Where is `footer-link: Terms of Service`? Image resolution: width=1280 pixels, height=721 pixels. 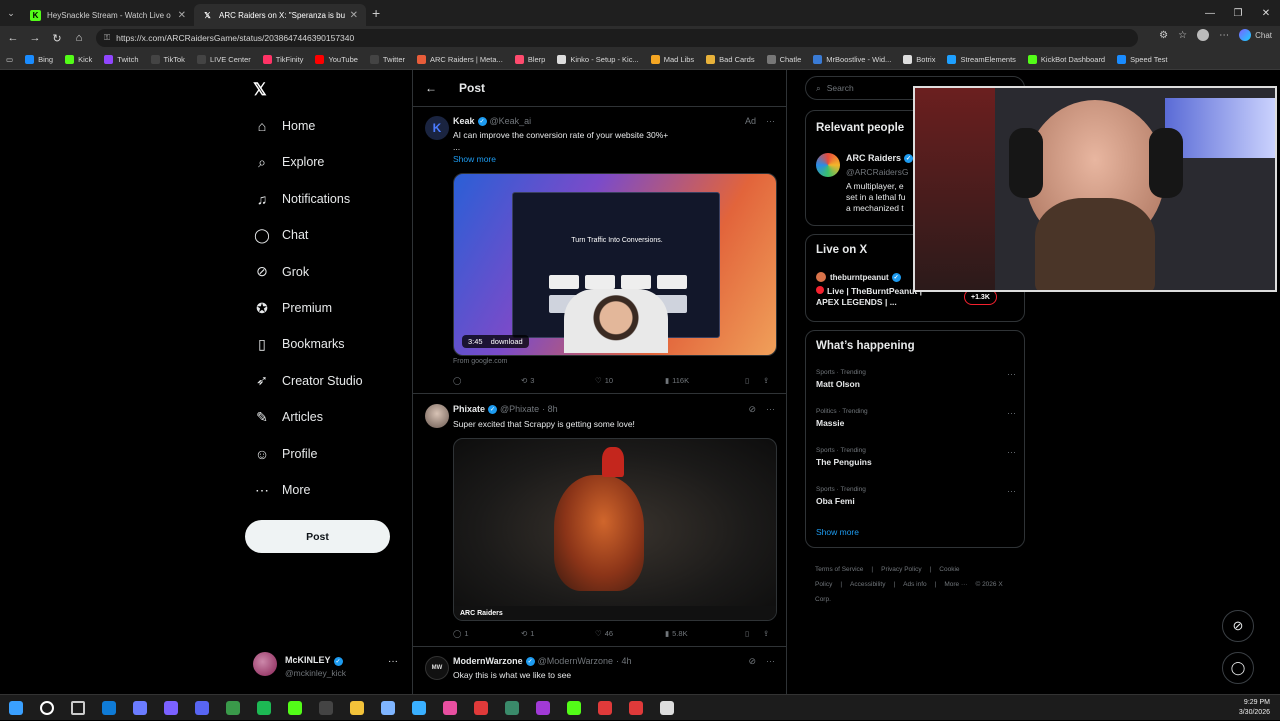 footer-link: Terms of Service is located at coordinates (839, 569).